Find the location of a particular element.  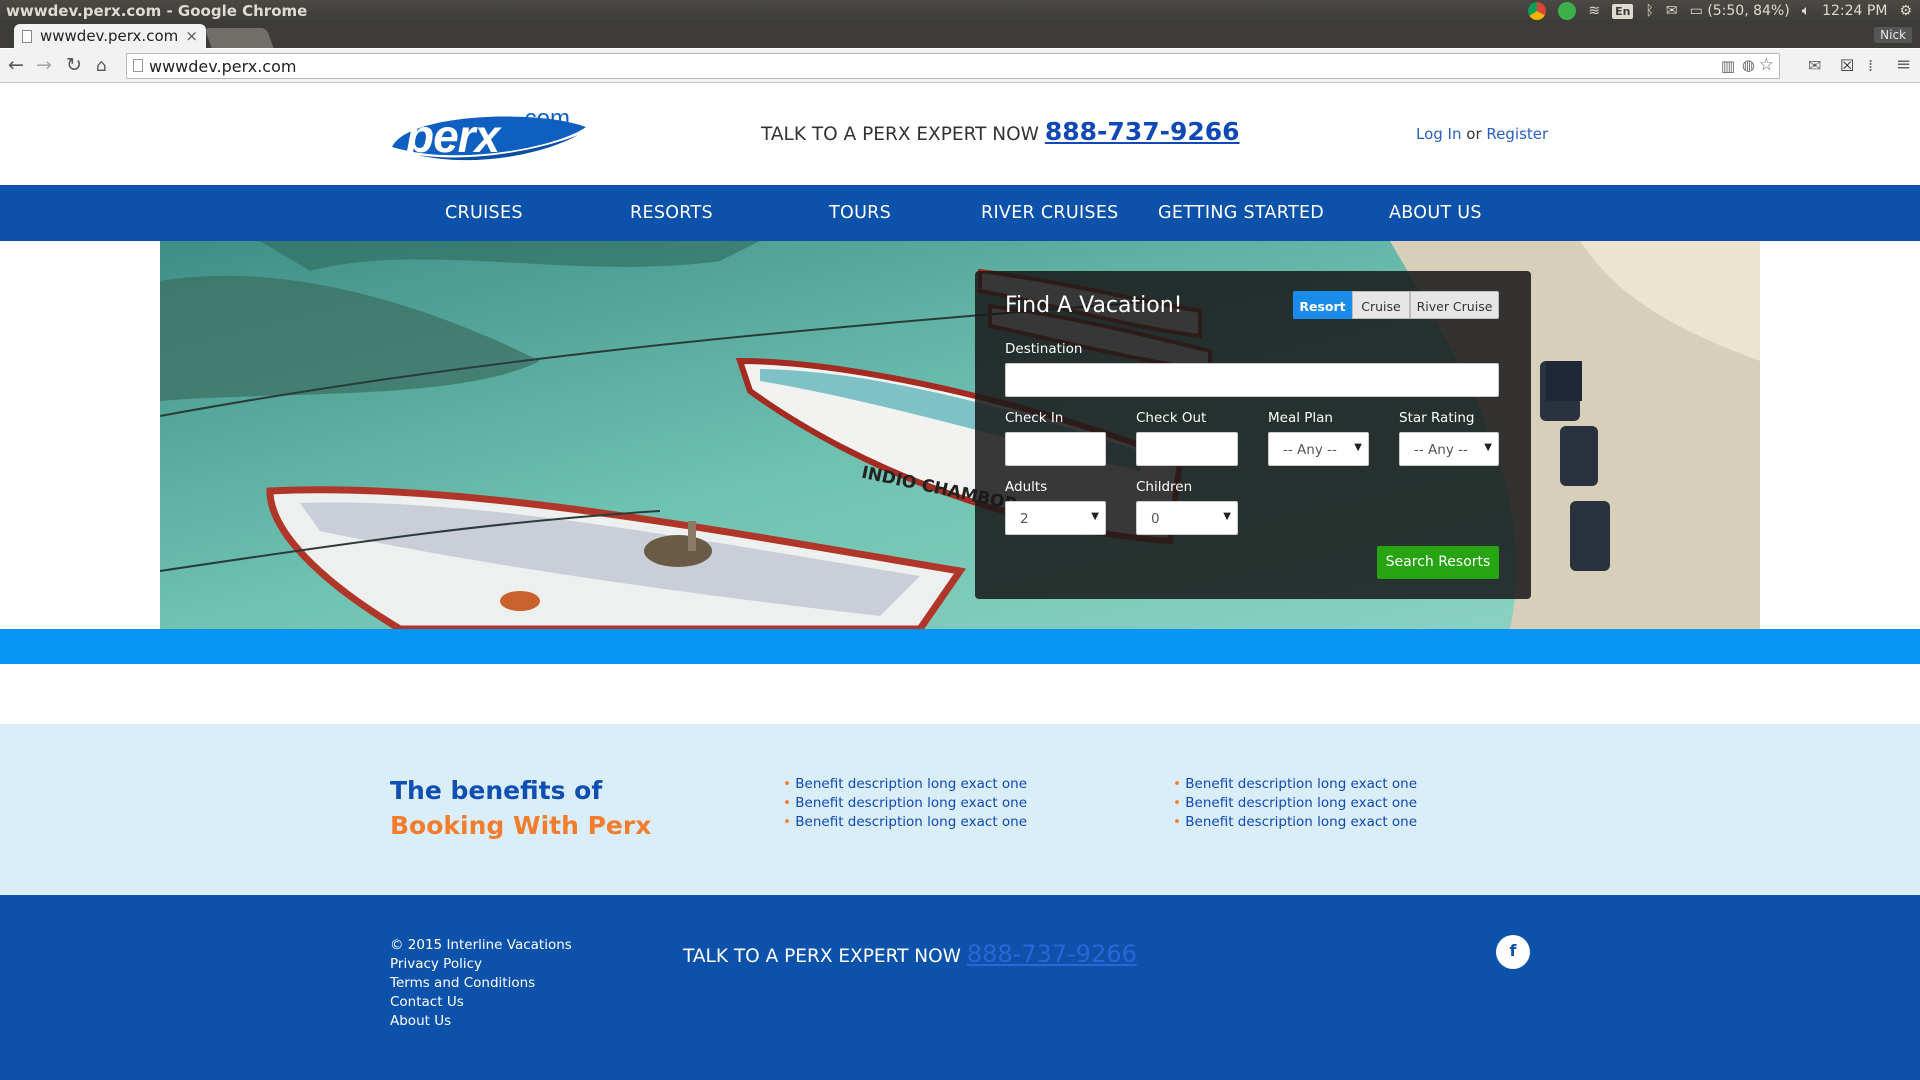

extension-icon: ◍ is located at coordinates (1748, 65).